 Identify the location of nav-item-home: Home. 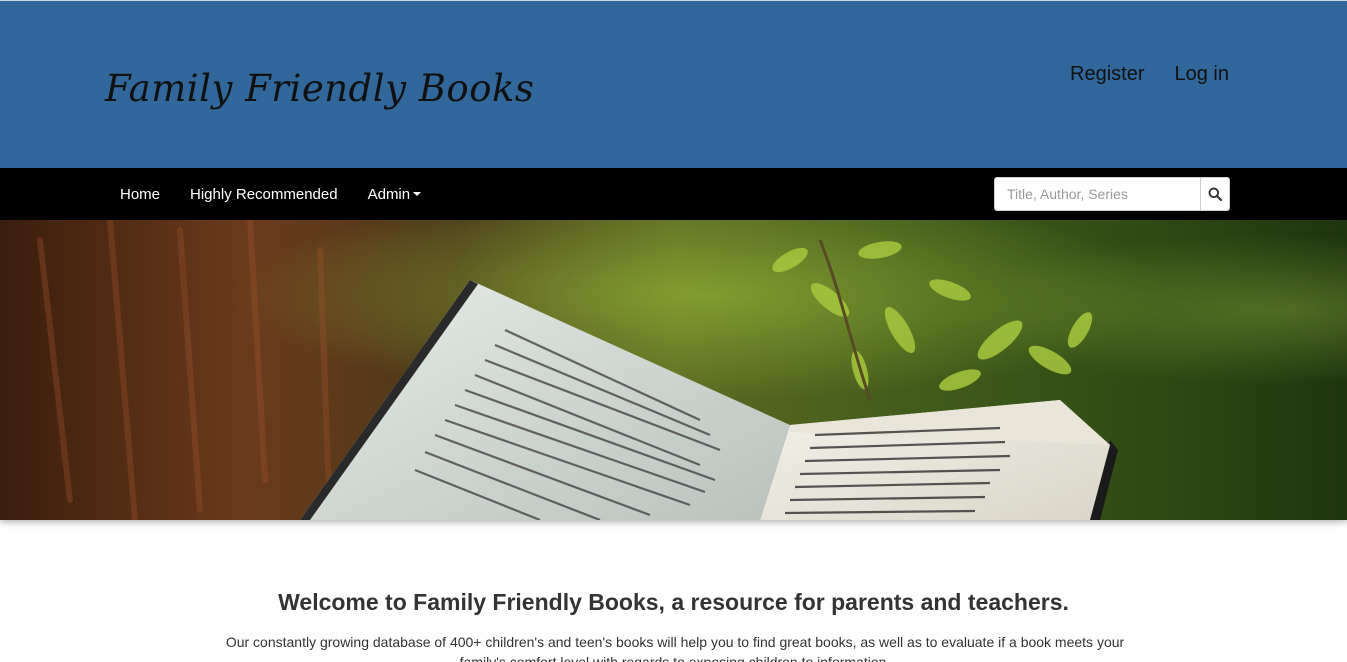
(140, 194).